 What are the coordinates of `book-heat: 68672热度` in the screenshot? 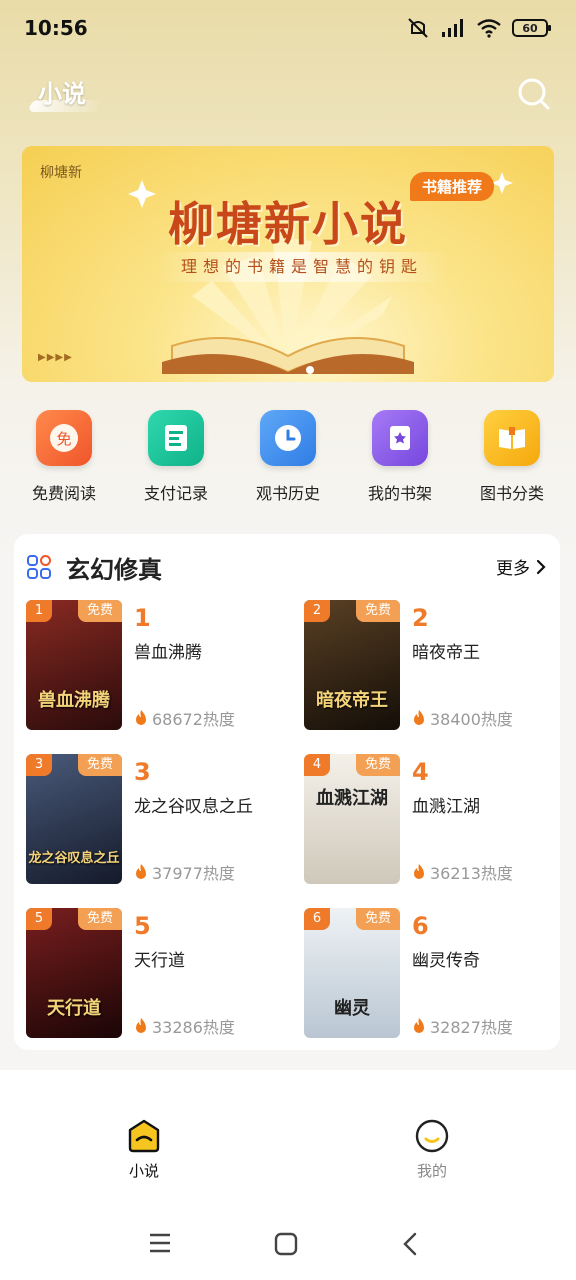 It's located at (184, 718).